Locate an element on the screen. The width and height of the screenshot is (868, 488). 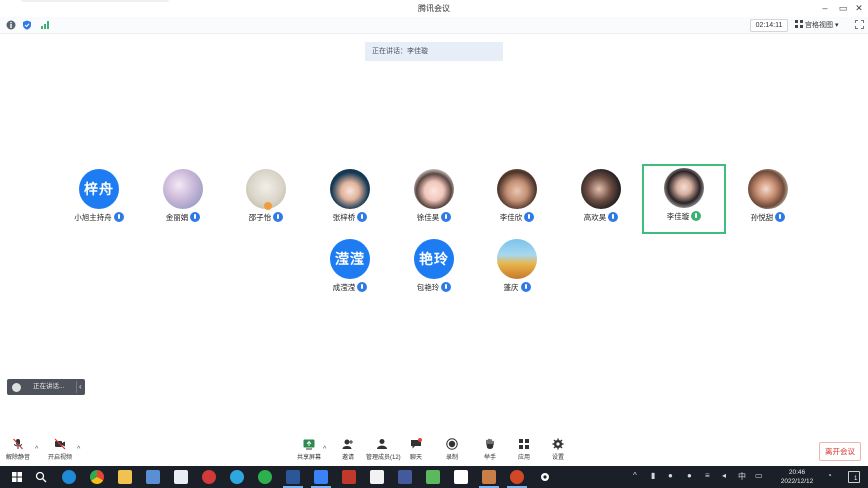
signal-icon is located at coordinates (45, 25).